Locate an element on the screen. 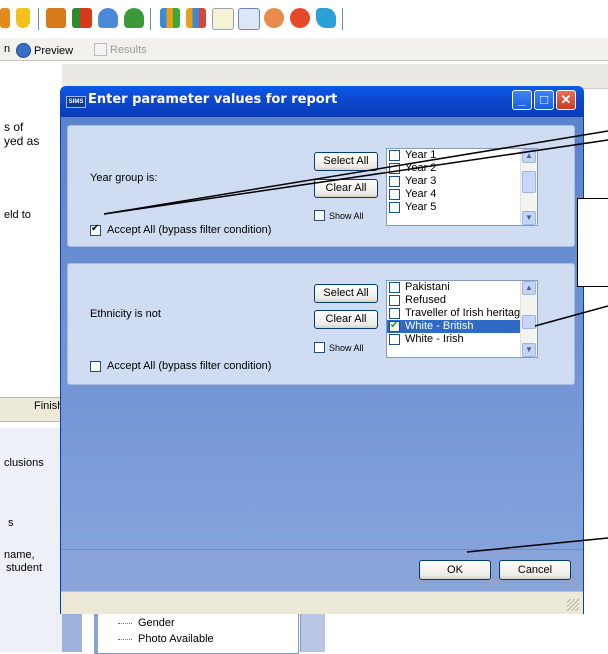  ethnicity-accept-all: Accept All (bypass filter condition) is located at coordinates (180, 366).